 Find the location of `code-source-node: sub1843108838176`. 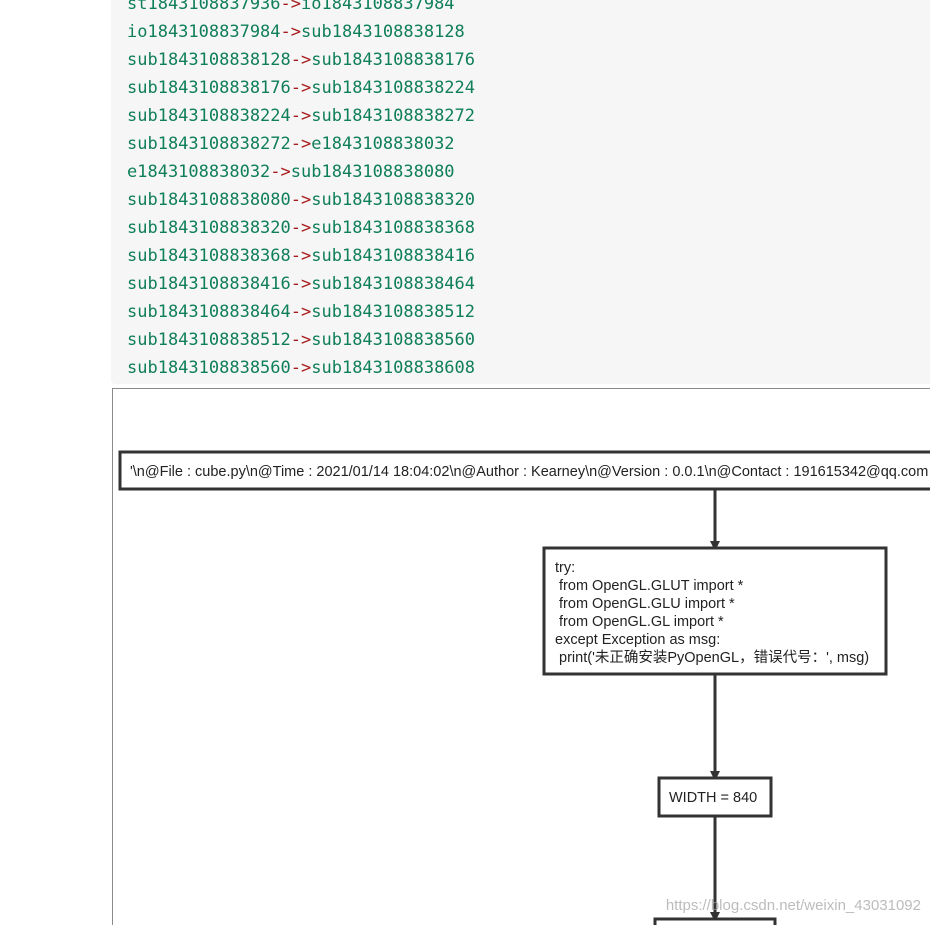

code-source-node: sub1843108838176 is located at coordinates (209, 88).